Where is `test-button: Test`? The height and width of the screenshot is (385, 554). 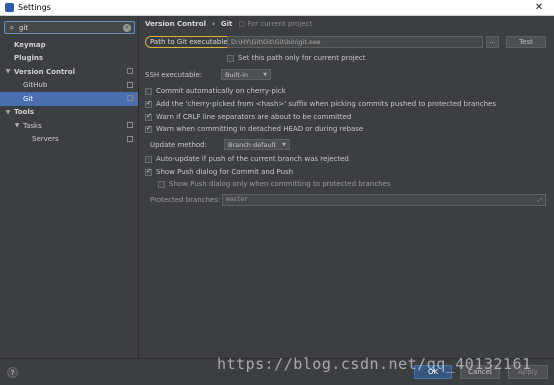
test-button: Test is located at coordinates (526, 42).